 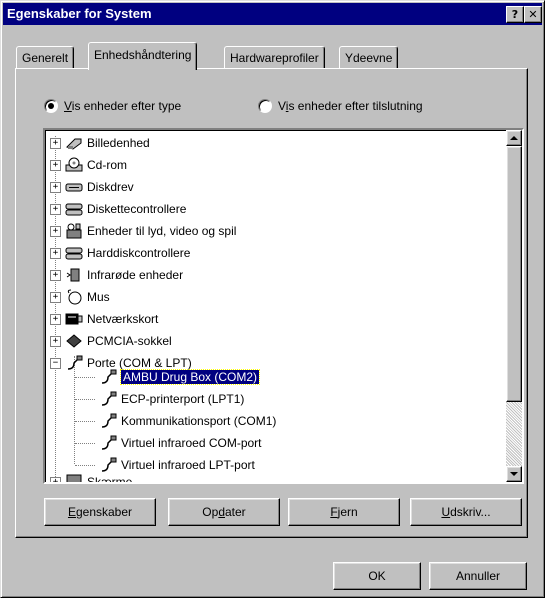 I want to click on view-by-connection-option: Vis enheder efter tilslutning, so click(x=340, y=106).